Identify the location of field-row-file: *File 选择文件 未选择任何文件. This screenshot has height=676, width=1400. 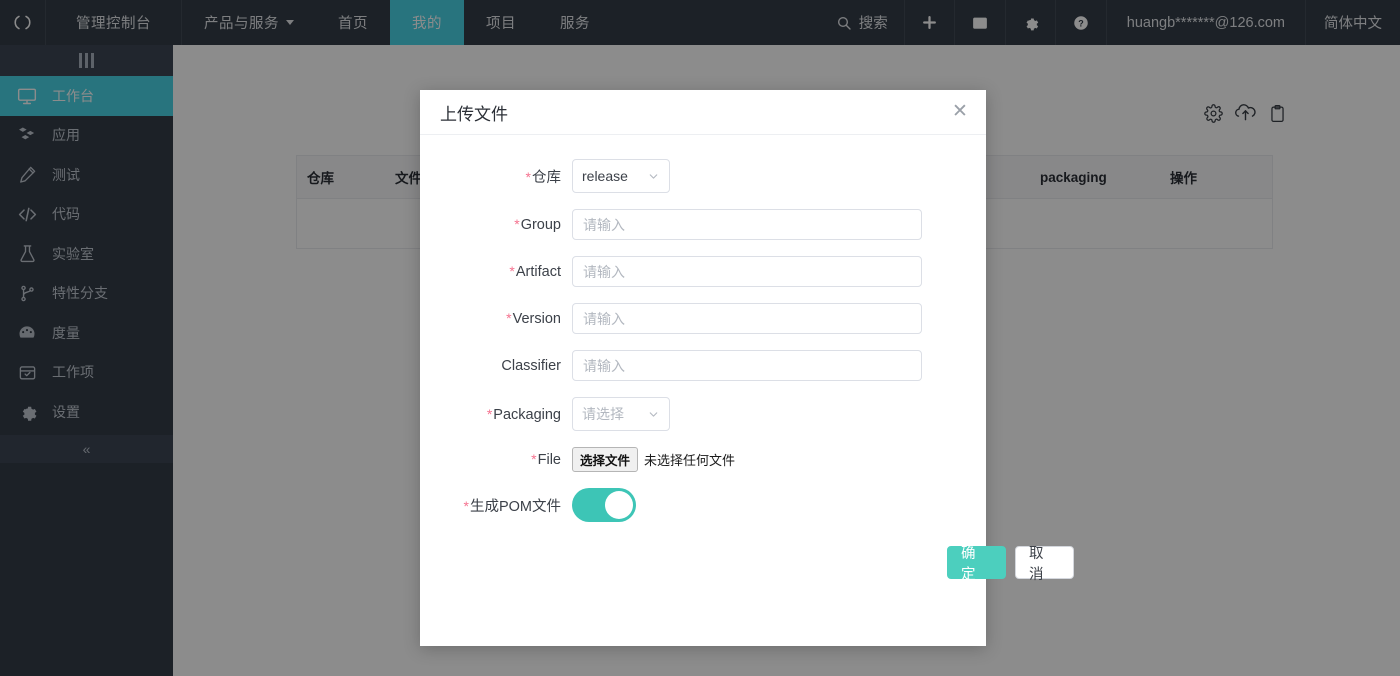
(703, 459).